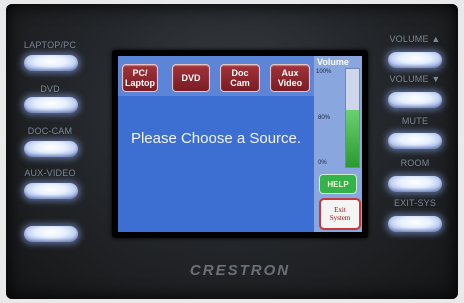 This screenshot has height=303, width=464. I want to click on unlabeled-hardware-button, so click(51, 234).